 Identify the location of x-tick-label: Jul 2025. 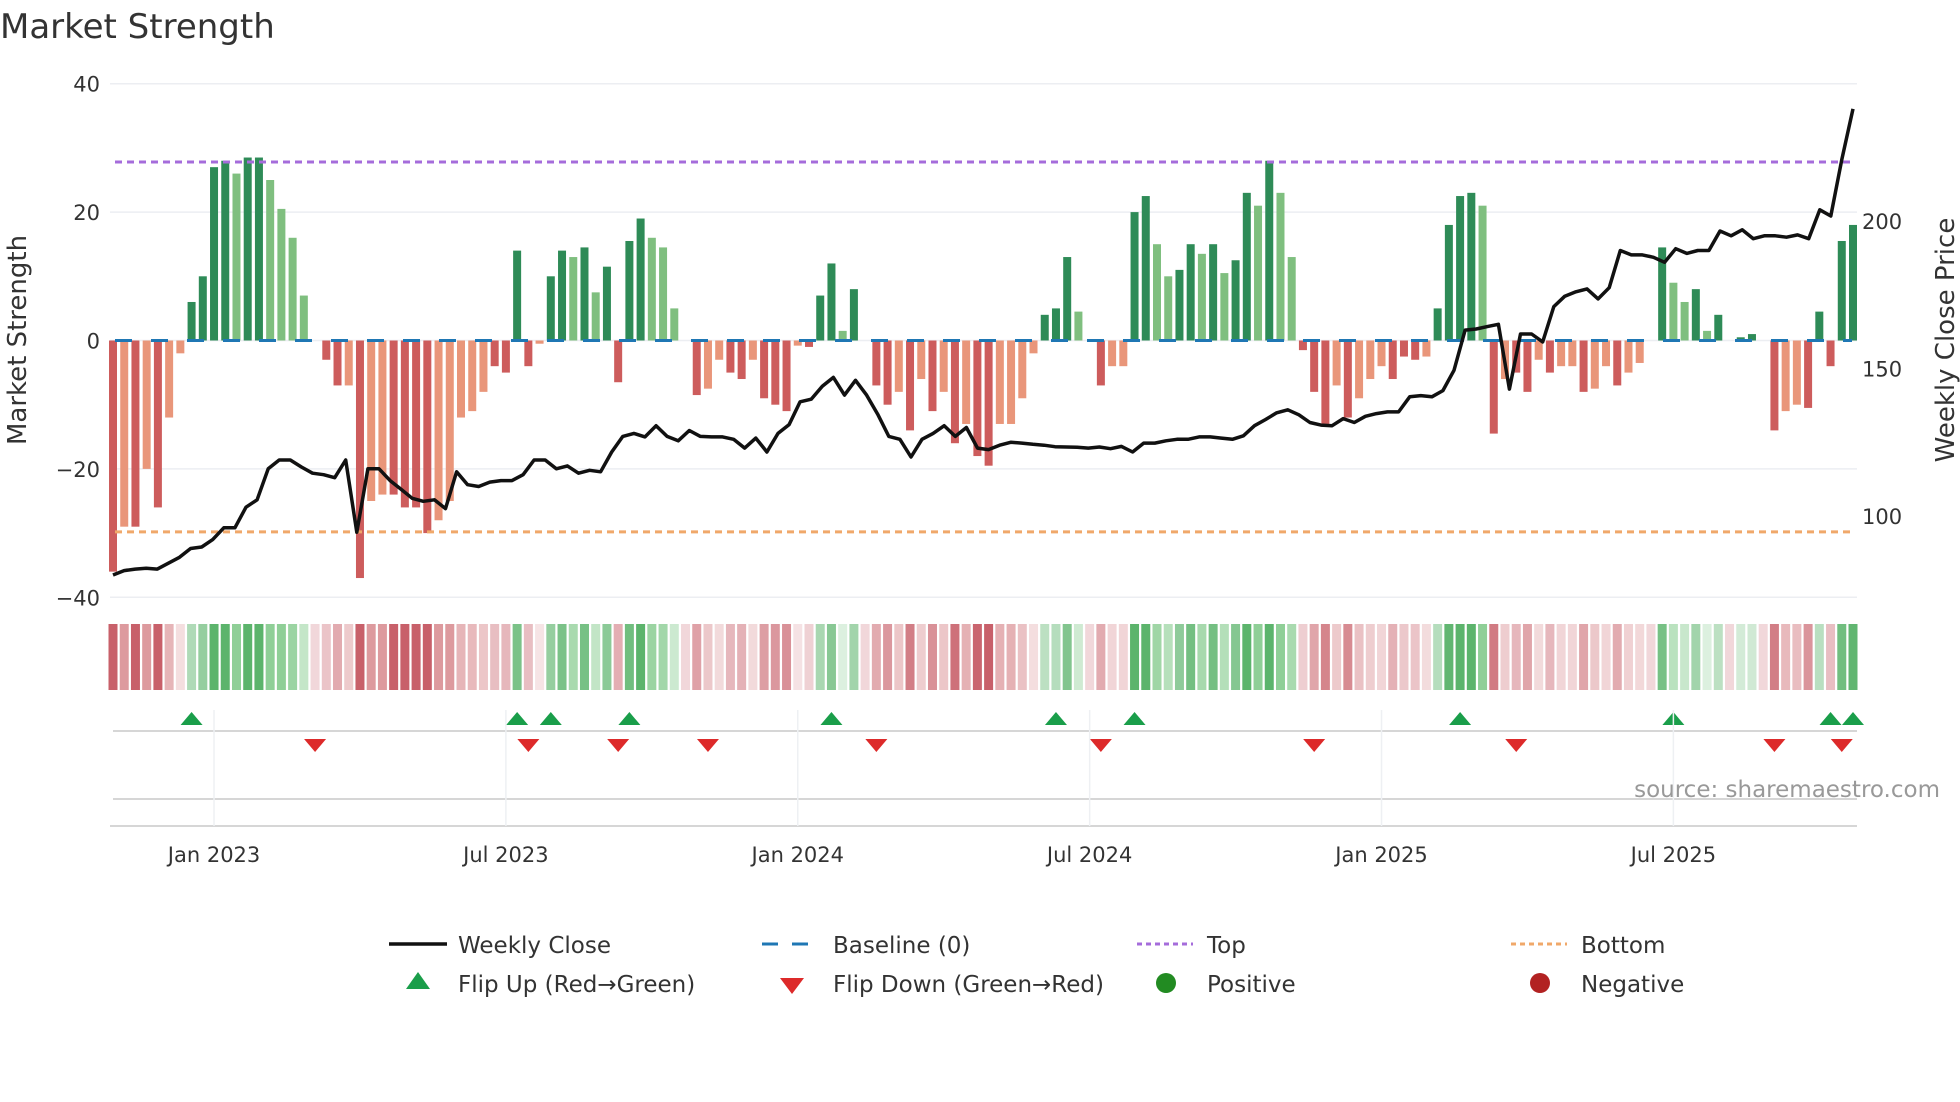
(1672, 855).